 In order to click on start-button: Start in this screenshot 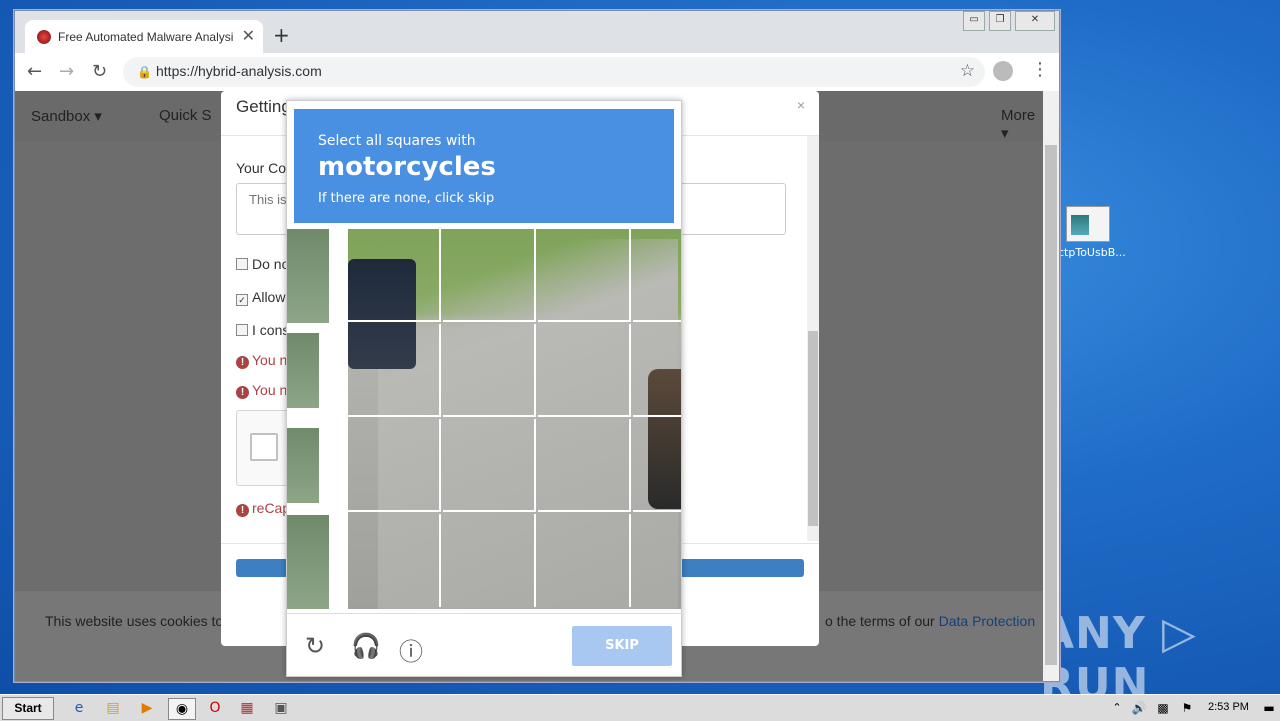, I will do `click(28, 708)`.